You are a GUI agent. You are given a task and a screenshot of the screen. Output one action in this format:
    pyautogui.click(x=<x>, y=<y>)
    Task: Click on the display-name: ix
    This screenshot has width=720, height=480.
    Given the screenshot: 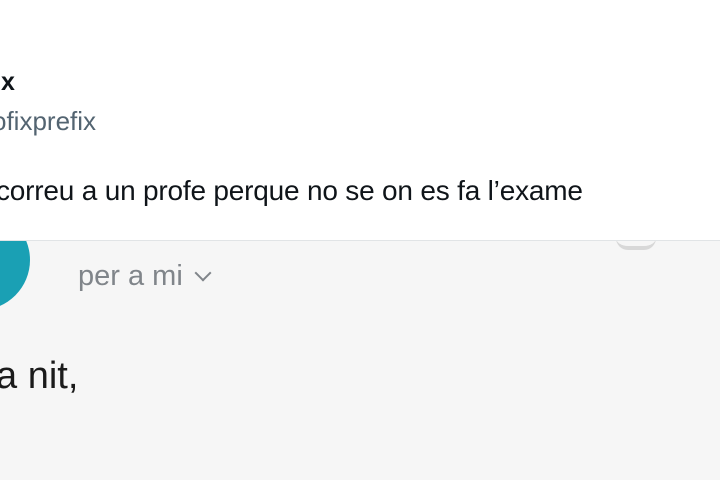 What is the action you would take?
    pyautogui.click(x=7, y=82)
    